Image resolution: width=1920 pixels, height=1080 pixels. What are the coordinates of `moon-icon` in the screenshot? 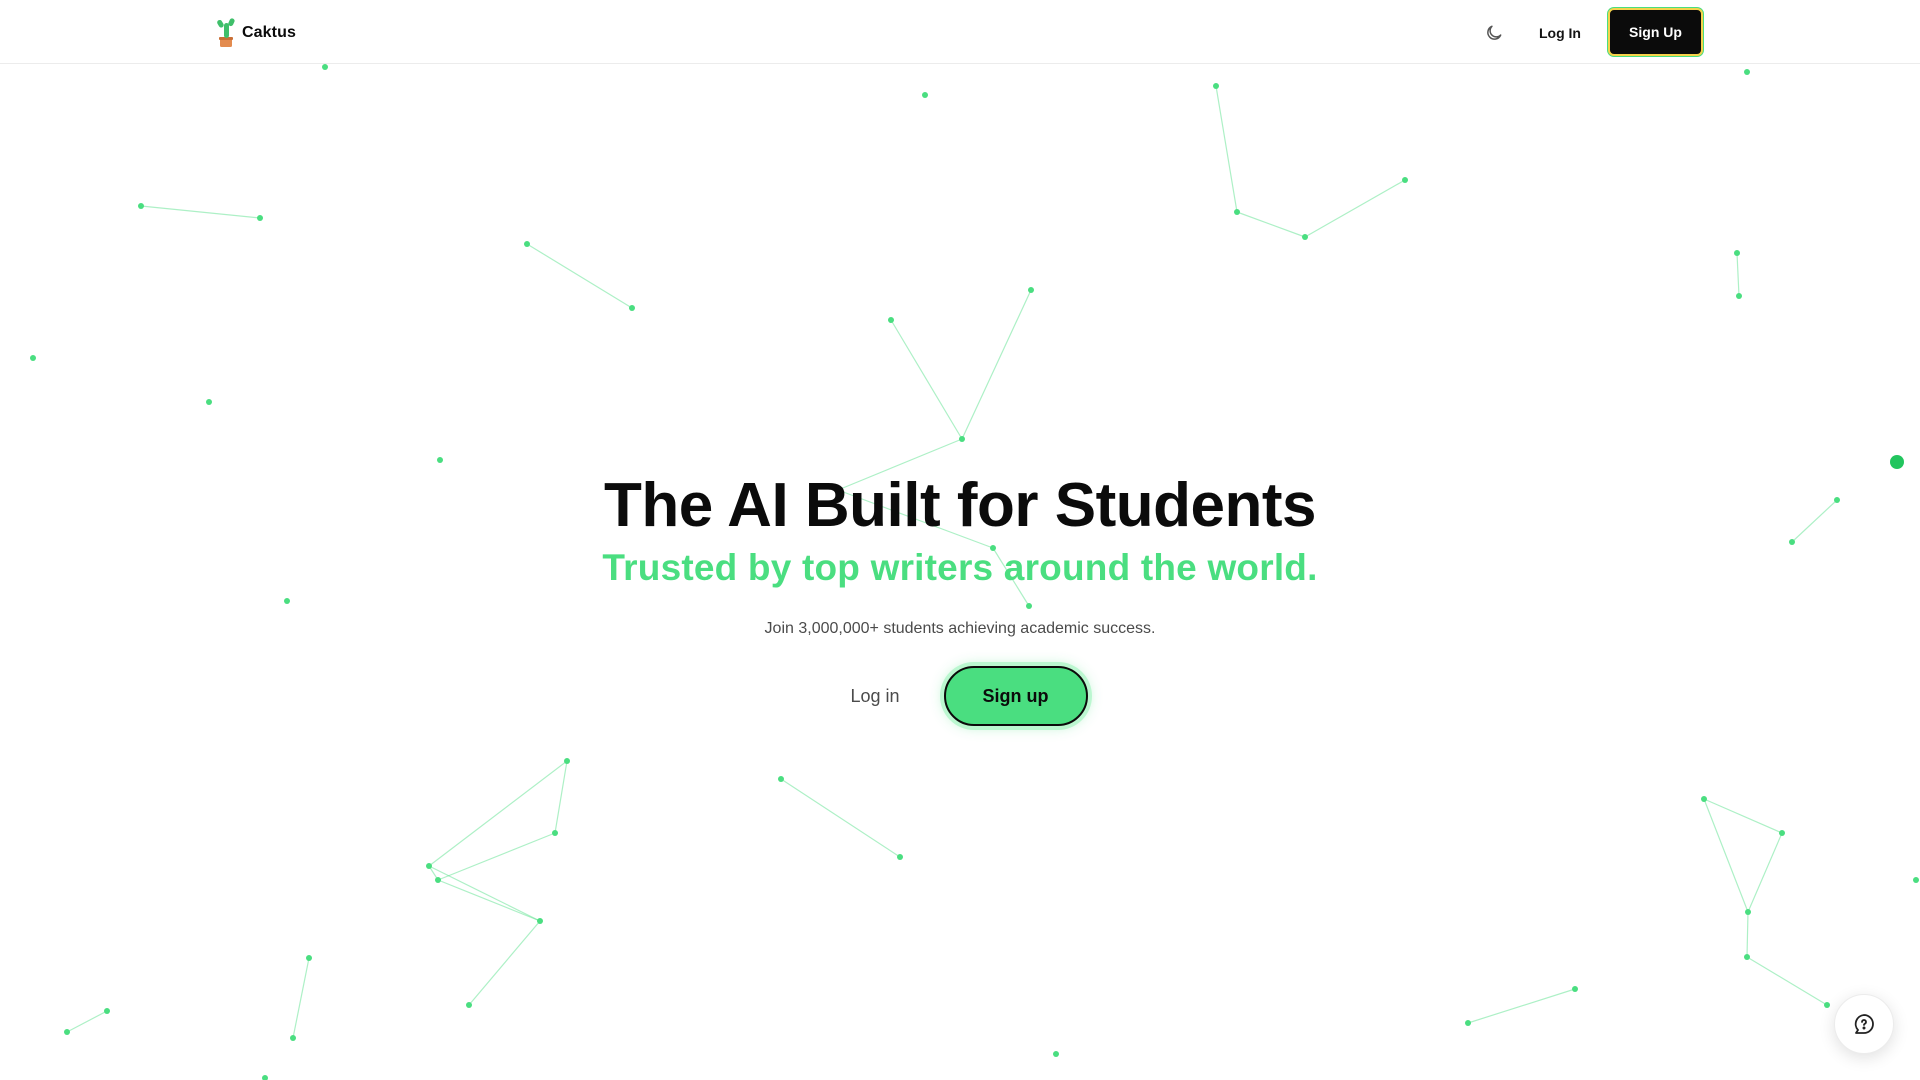 It's located at (1494, 32).